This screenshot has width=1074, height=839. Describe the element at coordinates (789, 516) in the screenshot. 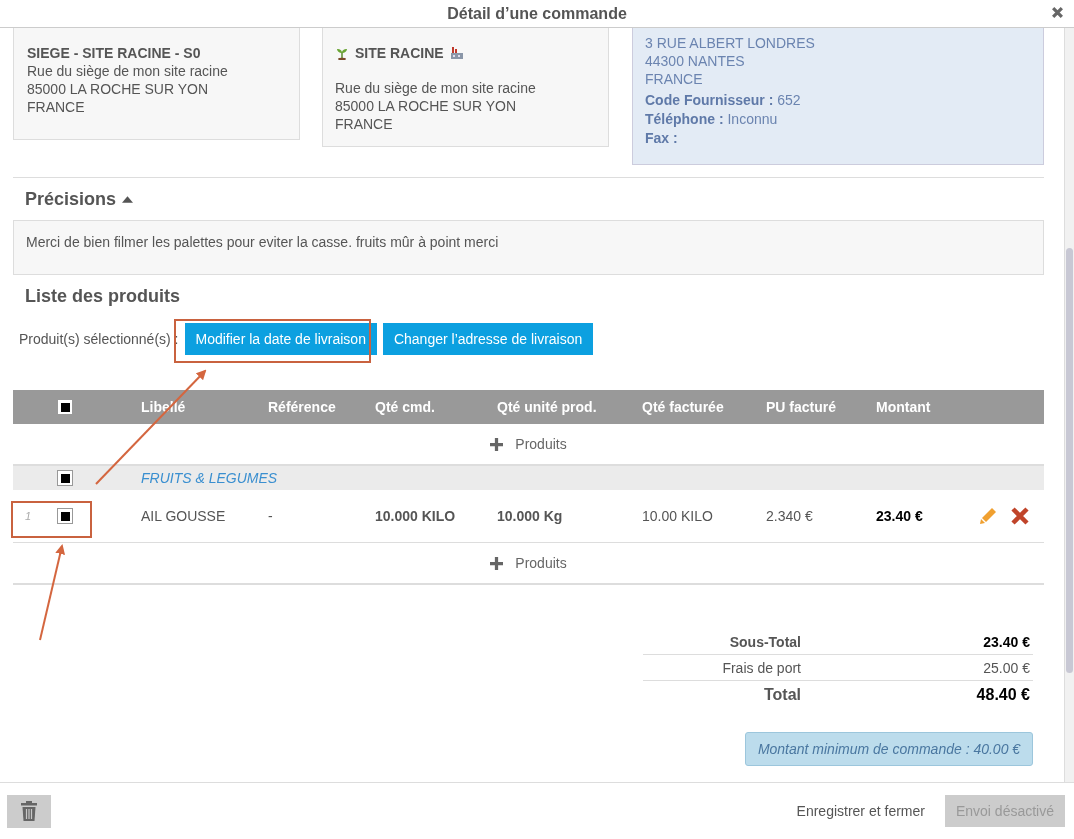

I see `table-cell: 2.340 €` at that location.